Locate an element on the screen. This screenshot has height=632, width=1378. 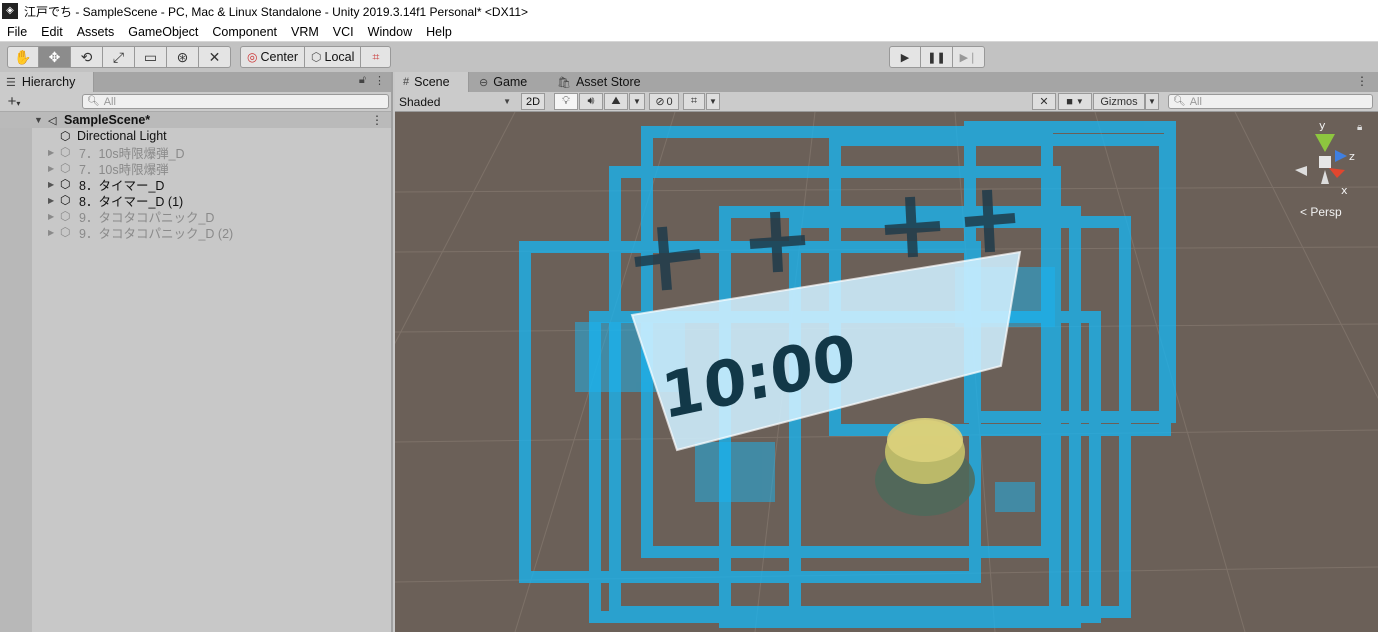
hidden-objects-toggle: ⊘ 0 is located at coordinates (664, 101).